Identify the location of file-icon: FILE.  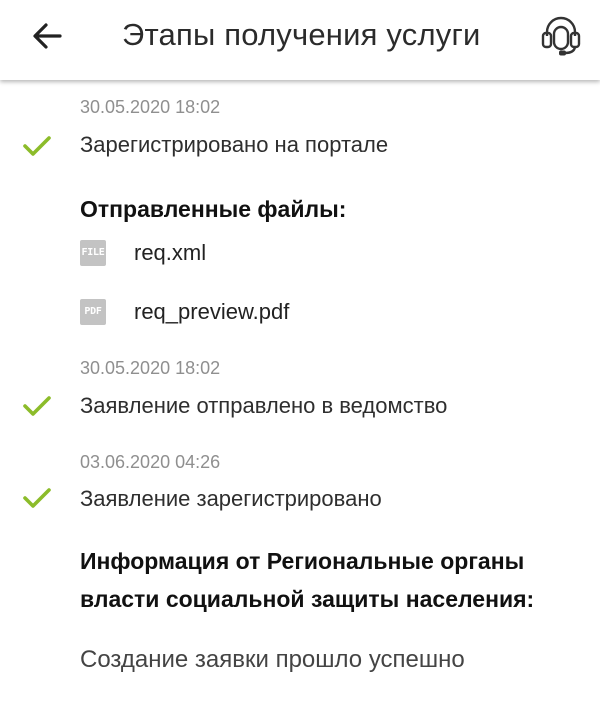
(93, 253).